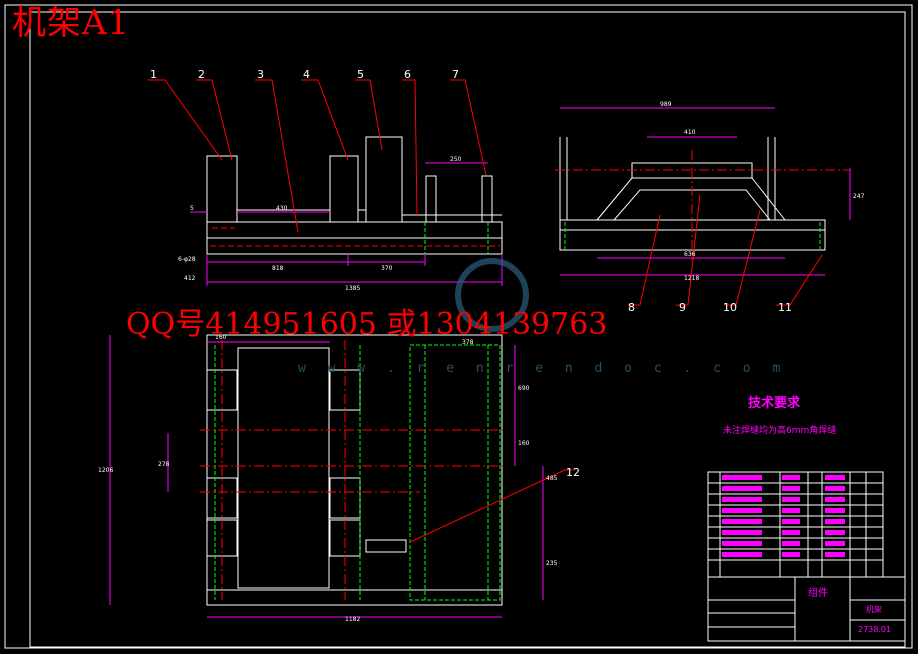 This screenshot has width=918, height=654. I want to click on dim-plan-1182: 1182, so click(352, 619).